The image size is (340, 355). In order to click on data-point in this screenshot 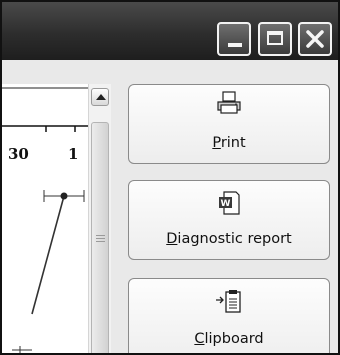, I will do `click(64, 196)`.